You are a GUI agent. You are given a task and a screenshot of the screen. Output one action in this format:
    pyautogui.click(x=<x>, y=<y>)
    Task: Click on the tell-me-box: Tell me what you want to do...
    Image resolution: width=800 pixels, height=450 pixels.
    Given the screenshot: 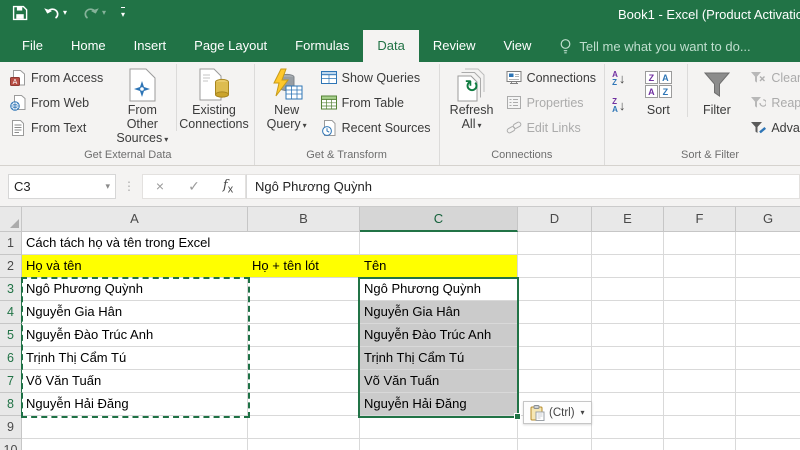 What is the action you would take?
    pyautogui.click(x=655, y=46)
    